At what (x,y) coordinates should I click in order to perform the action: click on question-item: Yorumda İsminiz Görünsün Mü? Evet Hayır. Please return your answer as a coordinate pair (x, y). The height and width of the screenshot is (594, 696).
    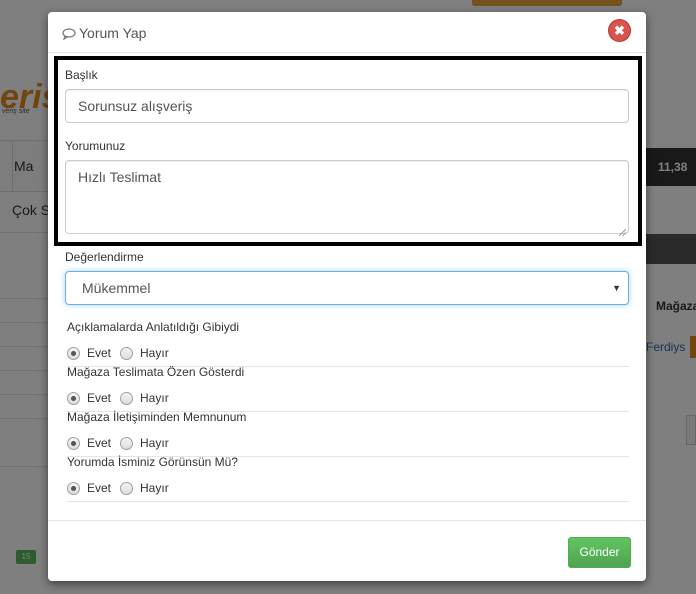
    Looking at the image, I should click on (348, 478).